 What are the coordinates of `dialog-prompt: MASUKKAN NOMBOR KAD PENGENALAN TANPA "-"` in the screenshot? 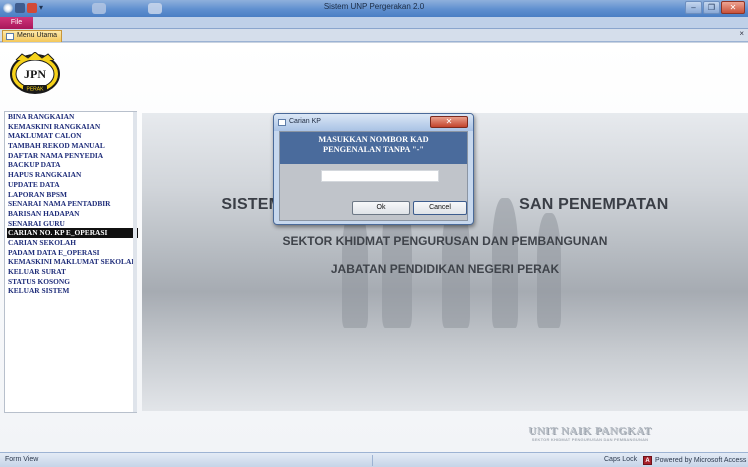 It's located at (373, 148).